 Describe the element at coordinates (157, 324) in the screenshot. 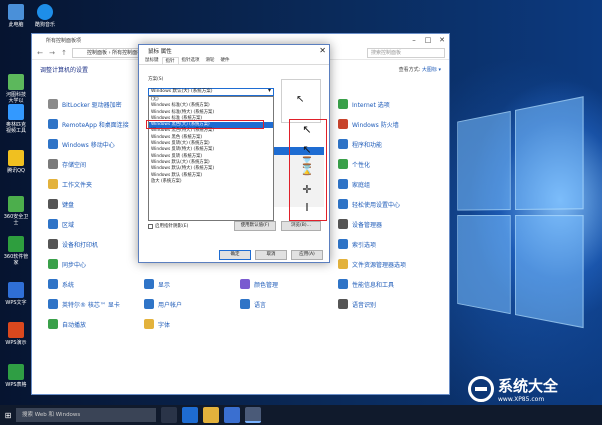

I see `control-panel-item: 字体` at that location.